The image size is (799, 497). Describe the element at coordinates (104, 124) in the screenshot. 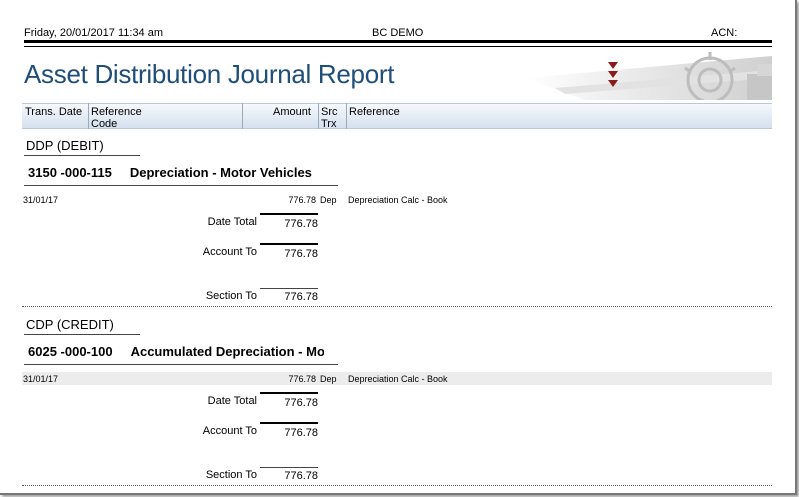

I see `col-reference-code-line2: Code` at that location.